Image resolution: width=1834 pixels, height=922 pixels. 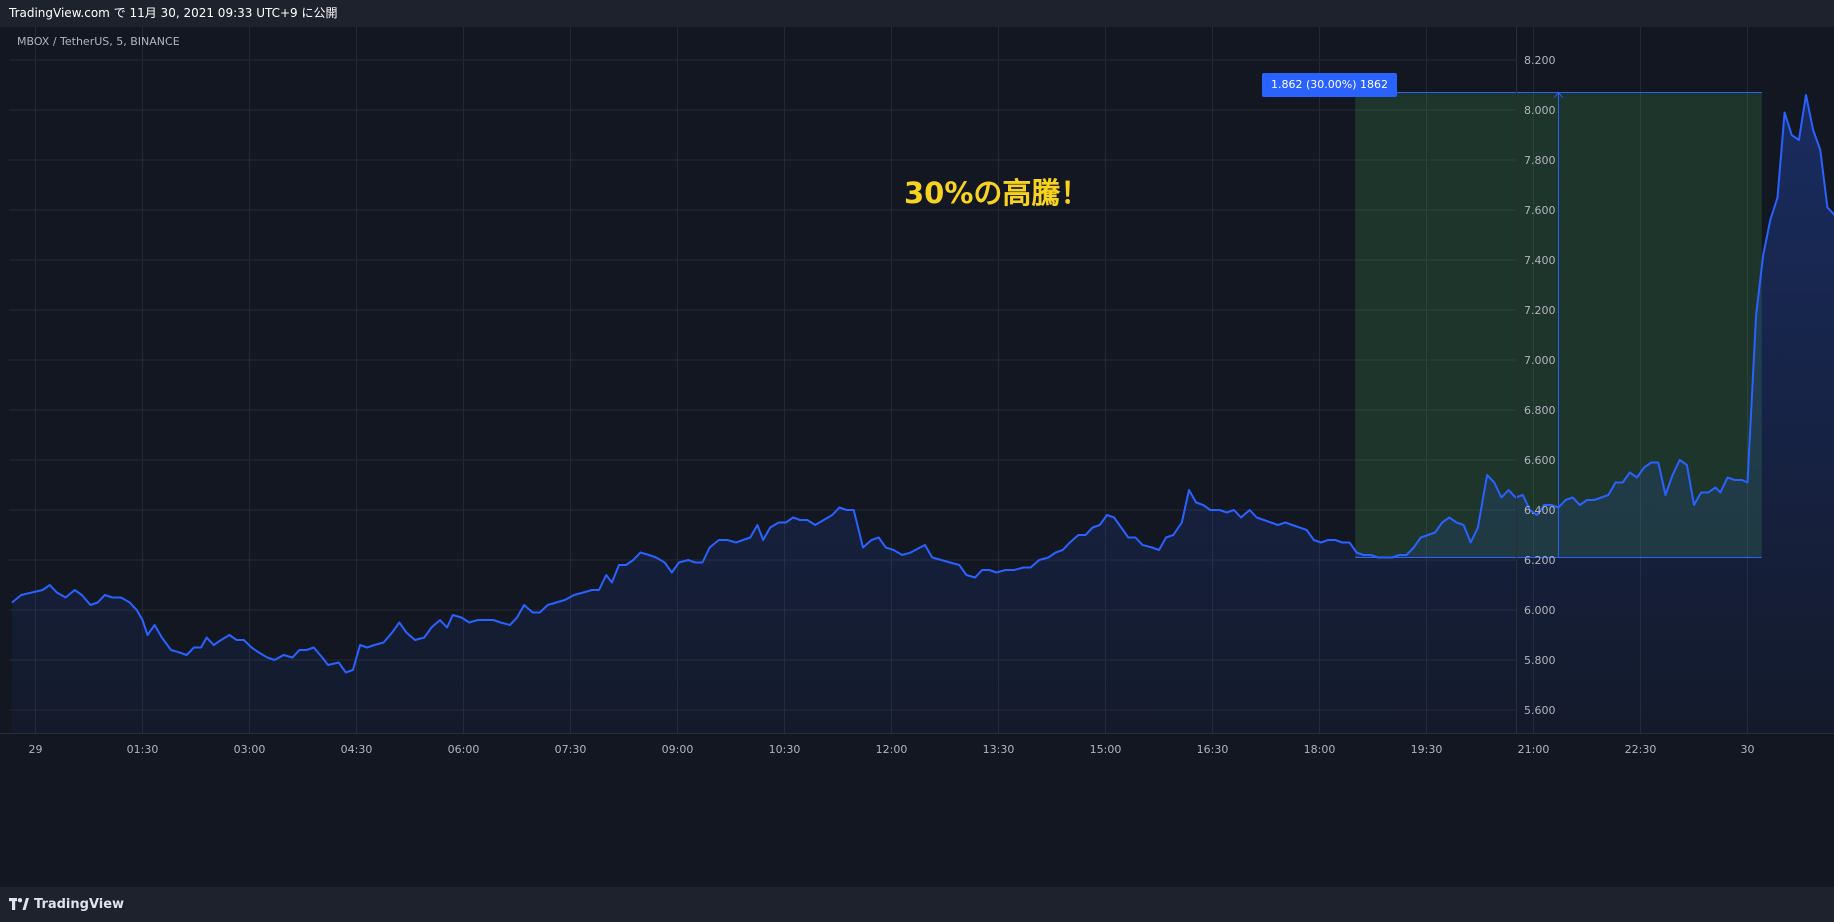 I want to click on y-tick-label: 7.600, so click(x=1540, y=210).